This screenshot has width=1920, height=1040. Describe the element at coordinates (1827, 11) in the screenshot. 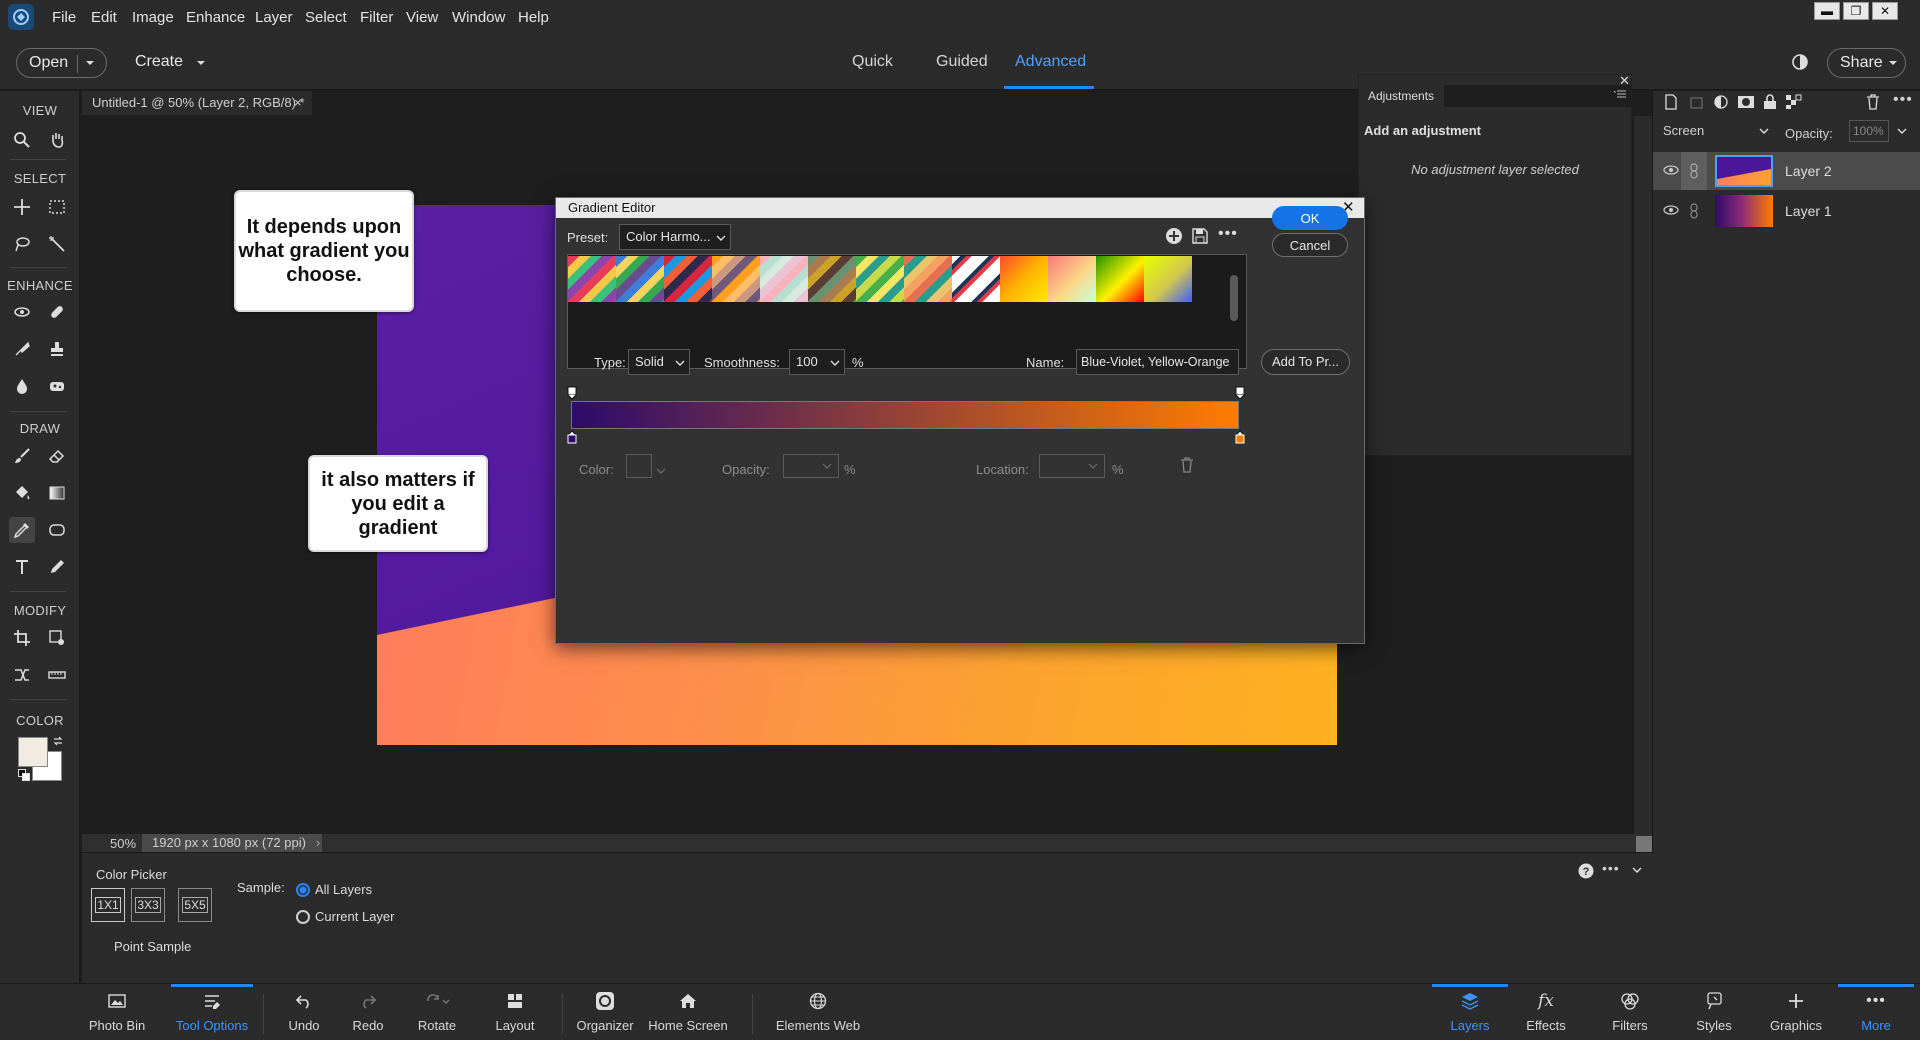

I see `minimize-button: ▬` at that location.